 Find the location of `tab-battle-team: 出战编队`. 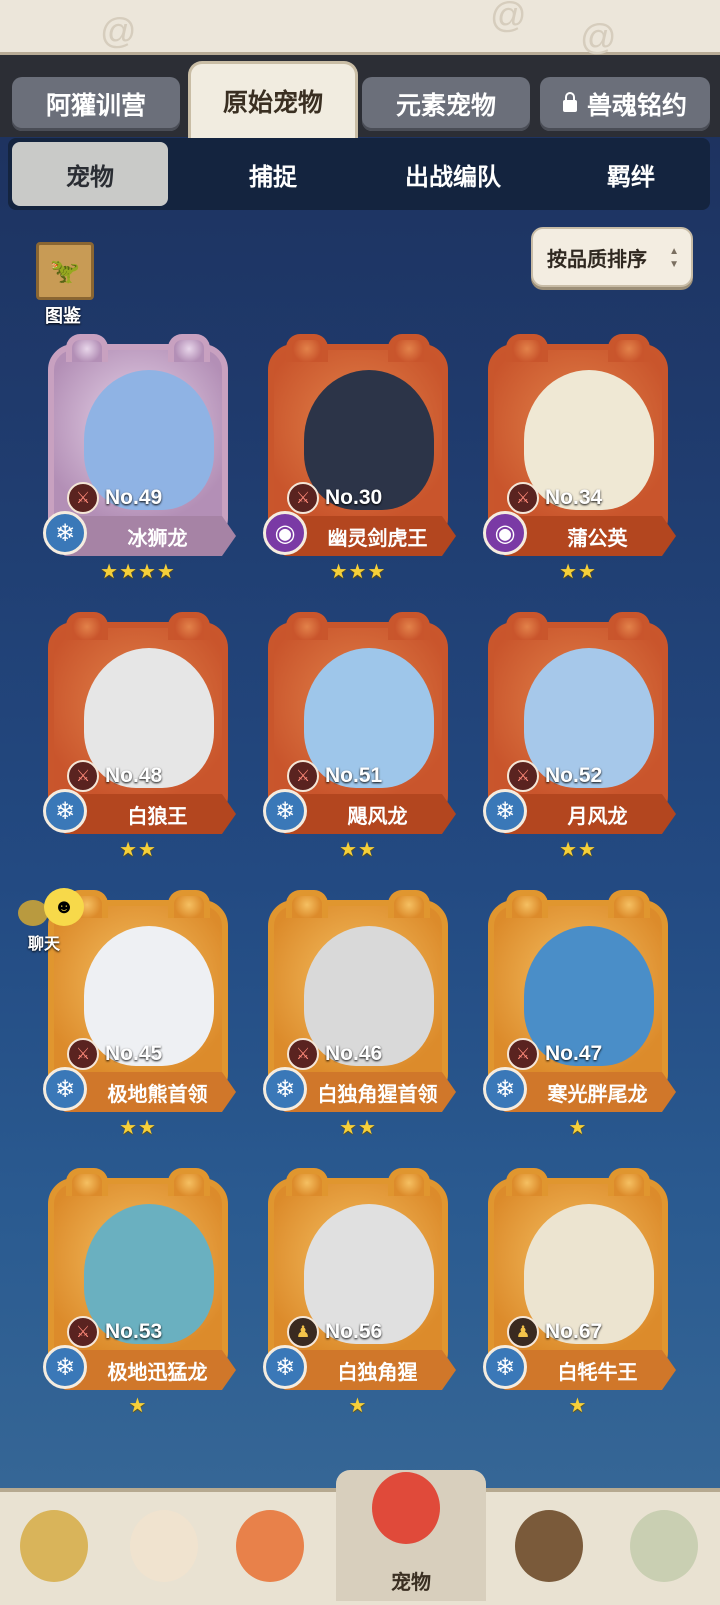

tab-battle-team: 出战编队 is located at coordinates (453, 174).